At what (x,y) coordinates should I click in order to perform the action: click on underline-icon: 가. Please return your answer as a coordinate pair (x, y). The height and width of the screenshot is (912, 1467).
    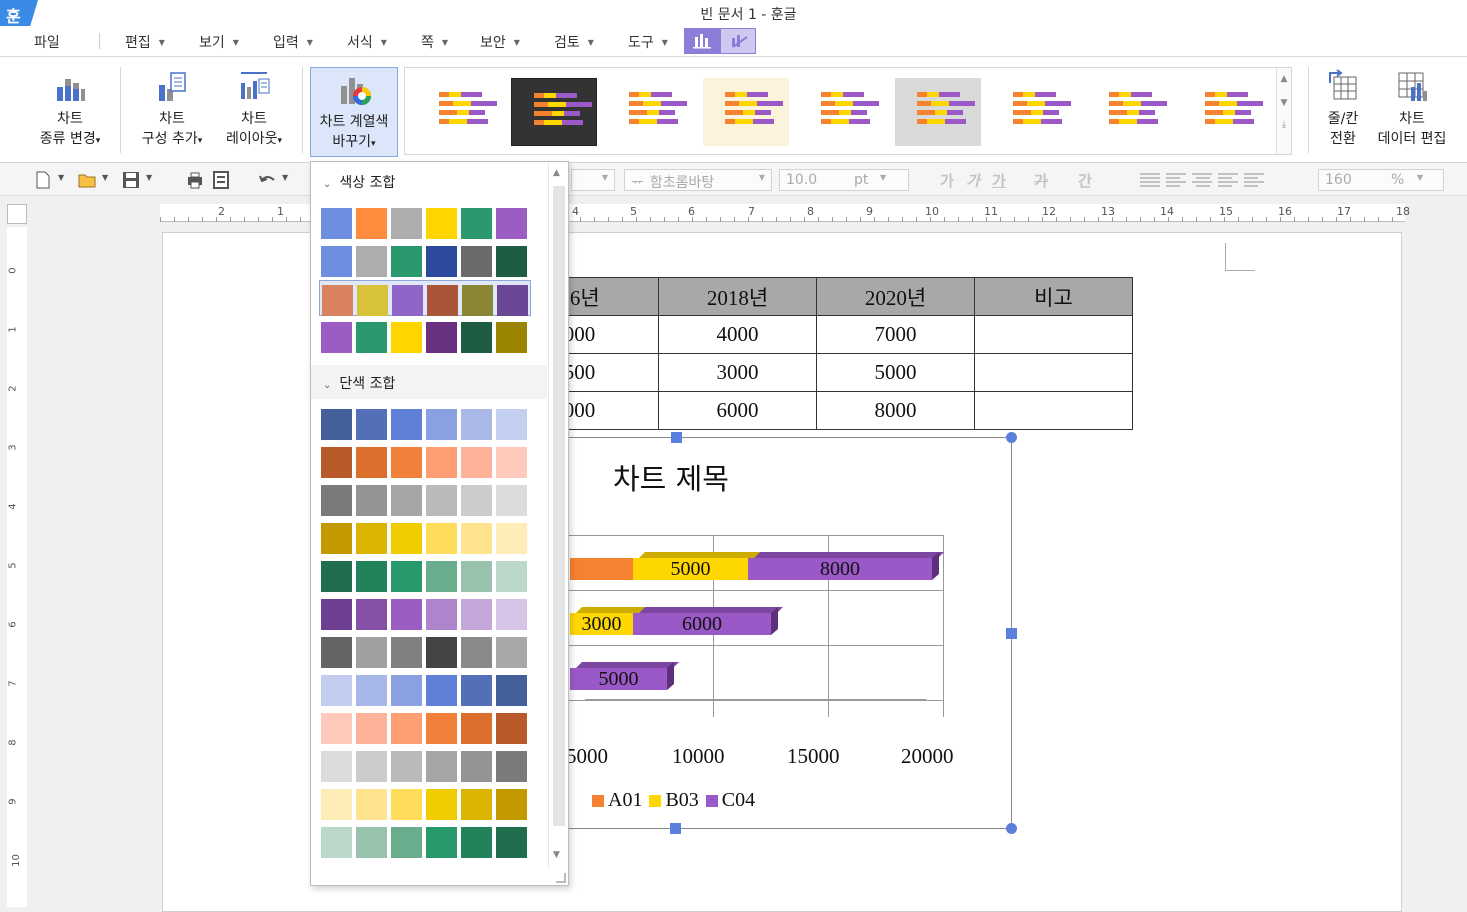
    Looking at the image, I should click on (999, 180).